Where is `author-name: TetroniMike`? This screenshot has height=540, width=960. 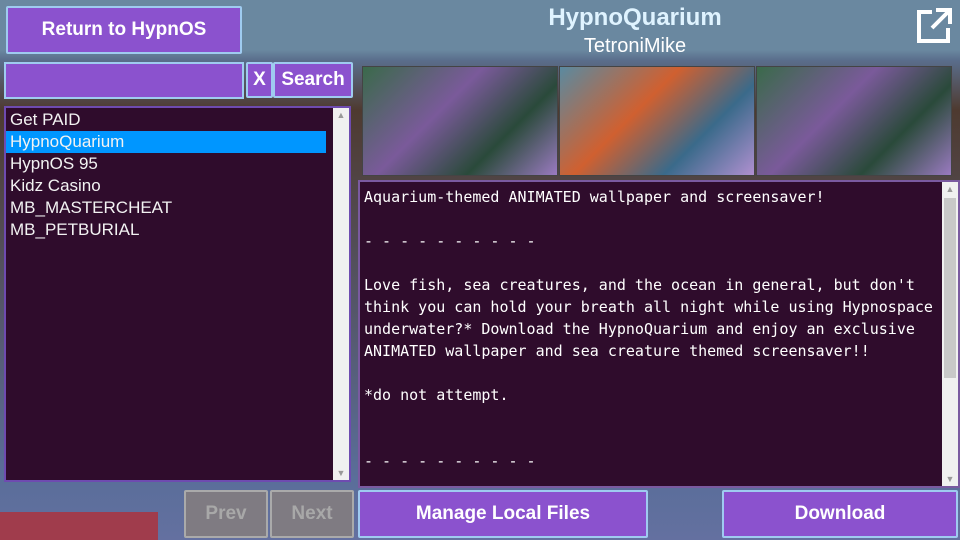 author-name: TetroniMike is located at coordinates (635, 46).